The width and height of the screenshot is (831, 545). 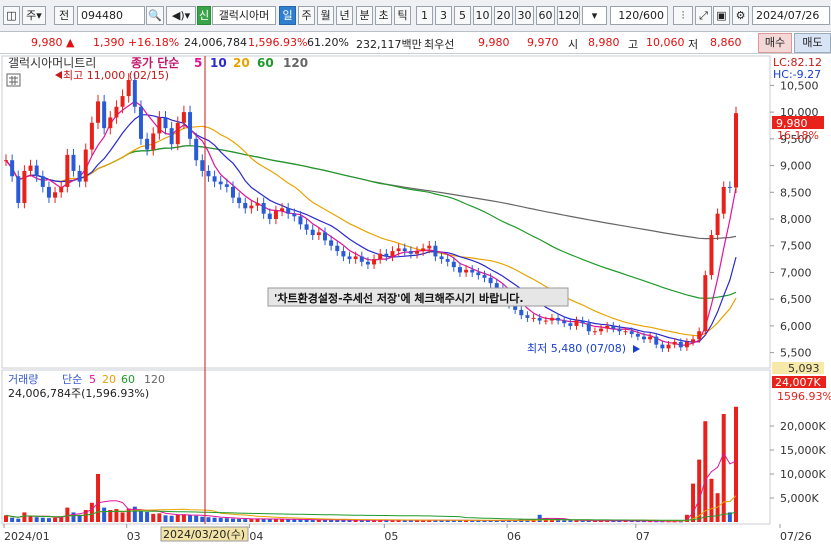 What do you see at coordinates (643, 536) in the screenshot?
I see `x-tick-label: 07` at bounding box center [643, 536].